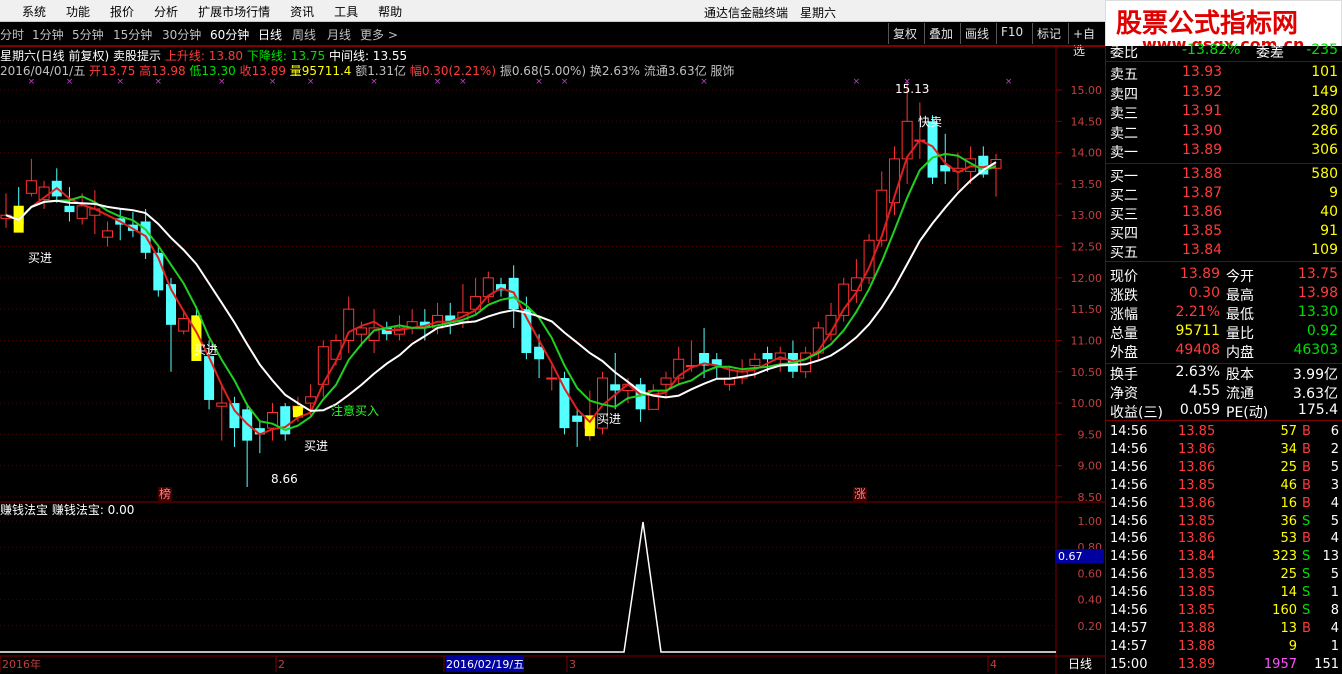  What do you see at coordinates (1086, 40) in the screenshot?
I see `add-watchlist-button: +自选` at bounding box center [1086, 40].